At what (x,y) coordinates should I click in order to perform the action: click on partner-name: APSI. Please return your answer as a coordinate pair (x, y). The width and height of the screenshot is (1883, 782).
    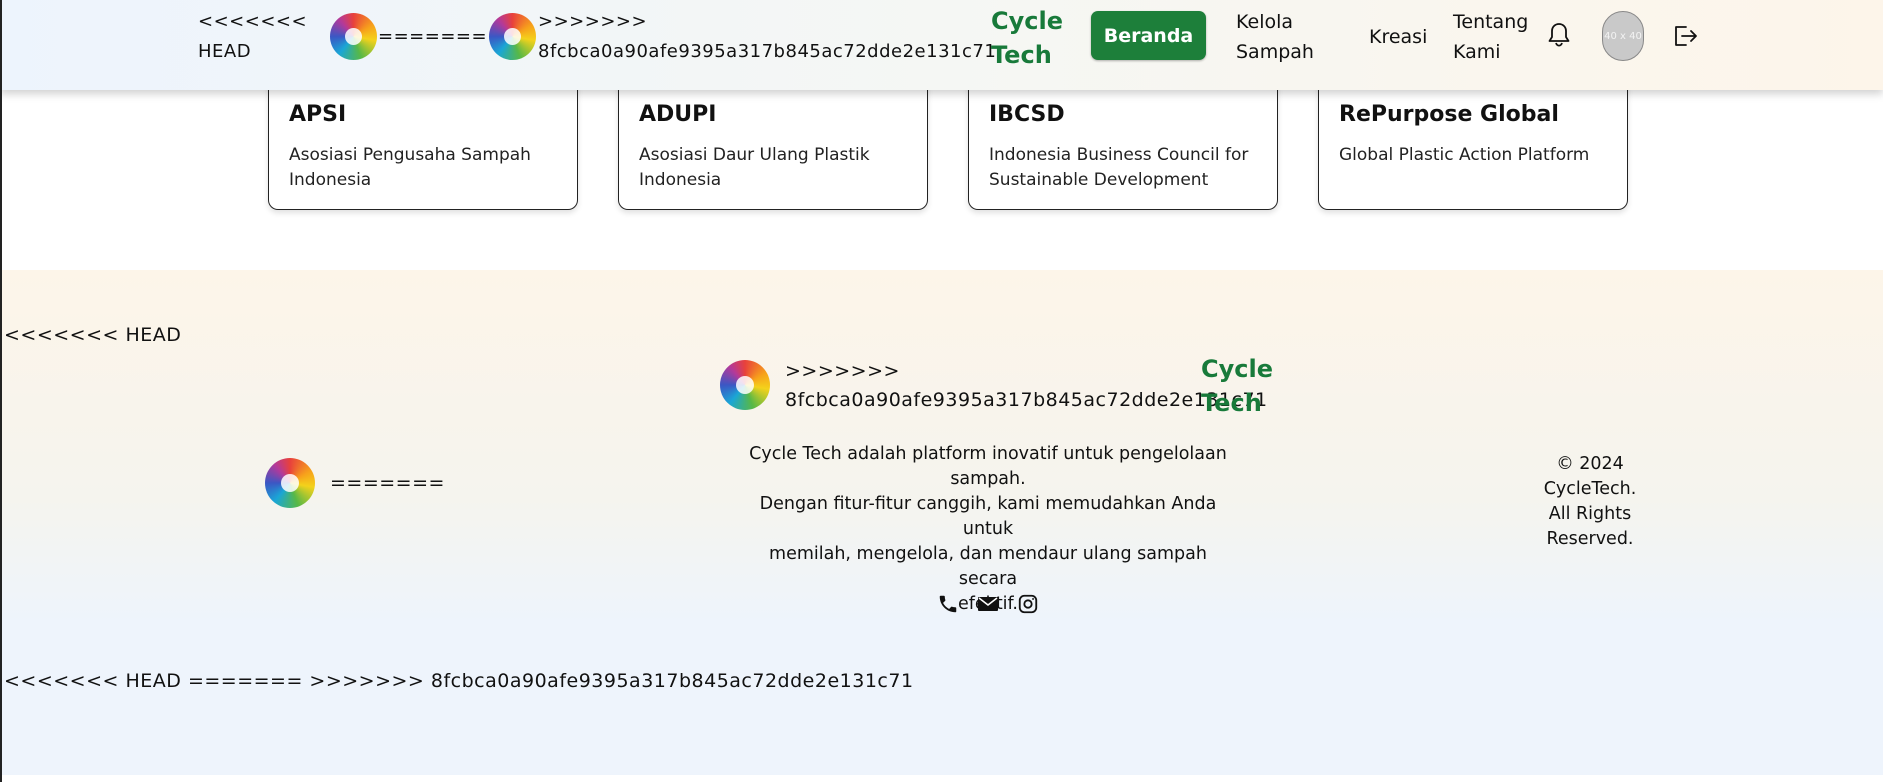
    Looking at the image, I should click on (318, 114).